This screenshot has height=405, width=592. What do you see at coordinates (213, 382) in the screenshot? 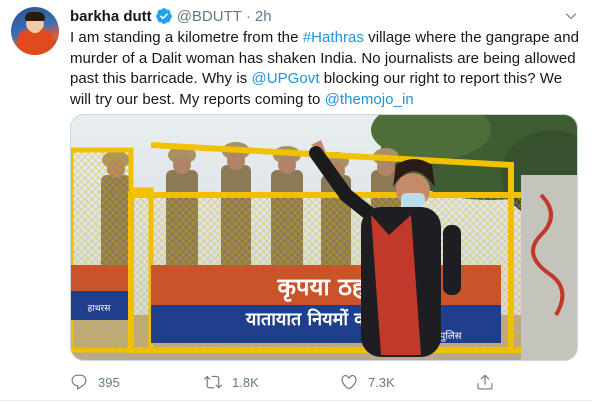
I see `retweet-icon` at bounding box center [213, 382].